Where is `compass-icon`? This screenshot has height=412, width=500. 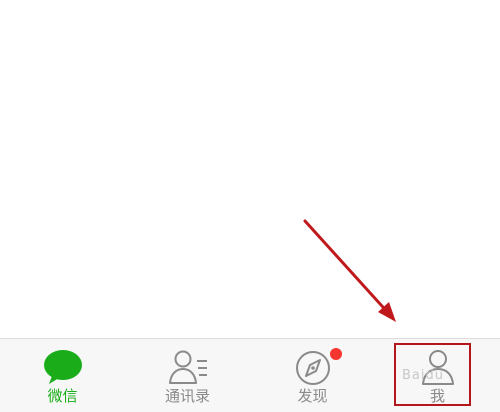
compass-icon is located at coordinates (312, 368).